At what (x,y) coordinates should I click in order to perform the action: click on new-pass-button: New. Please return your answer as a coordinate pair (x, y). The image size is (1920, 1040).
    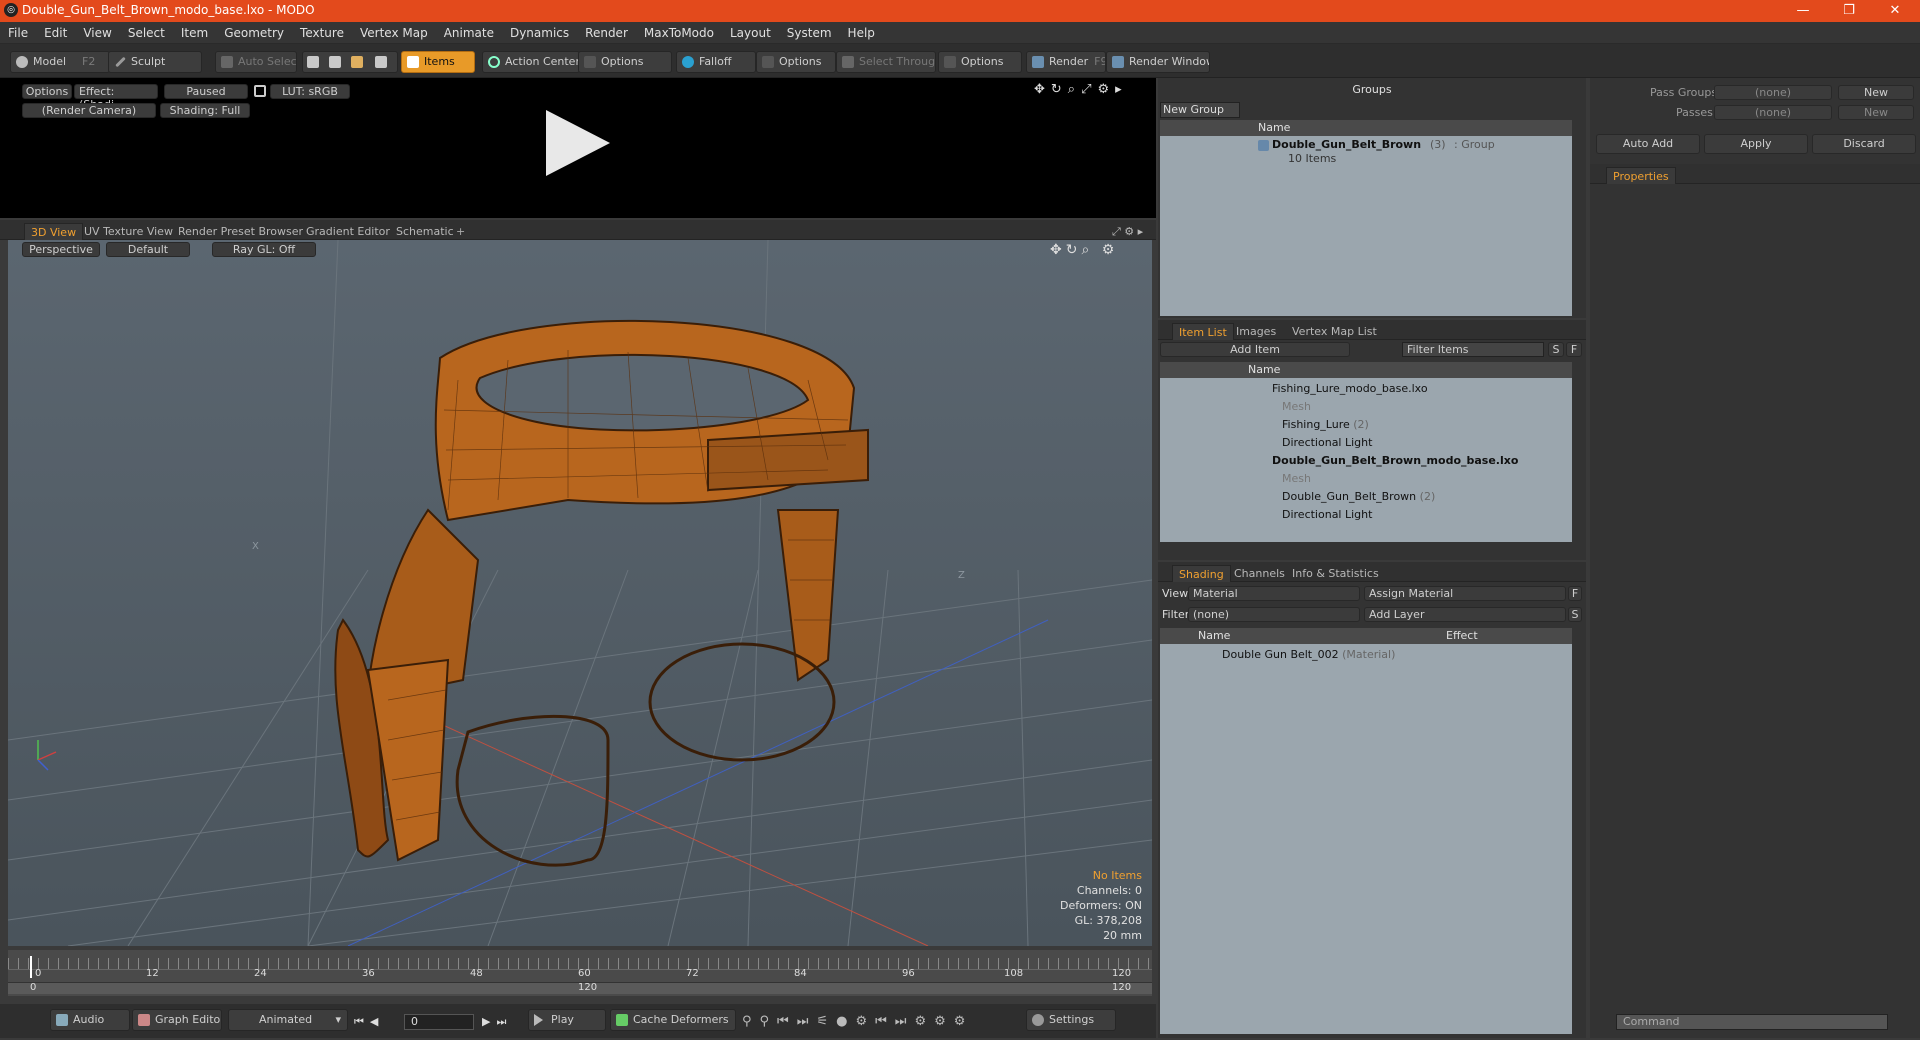
    Looking at the image, I should click on (1876, 112).